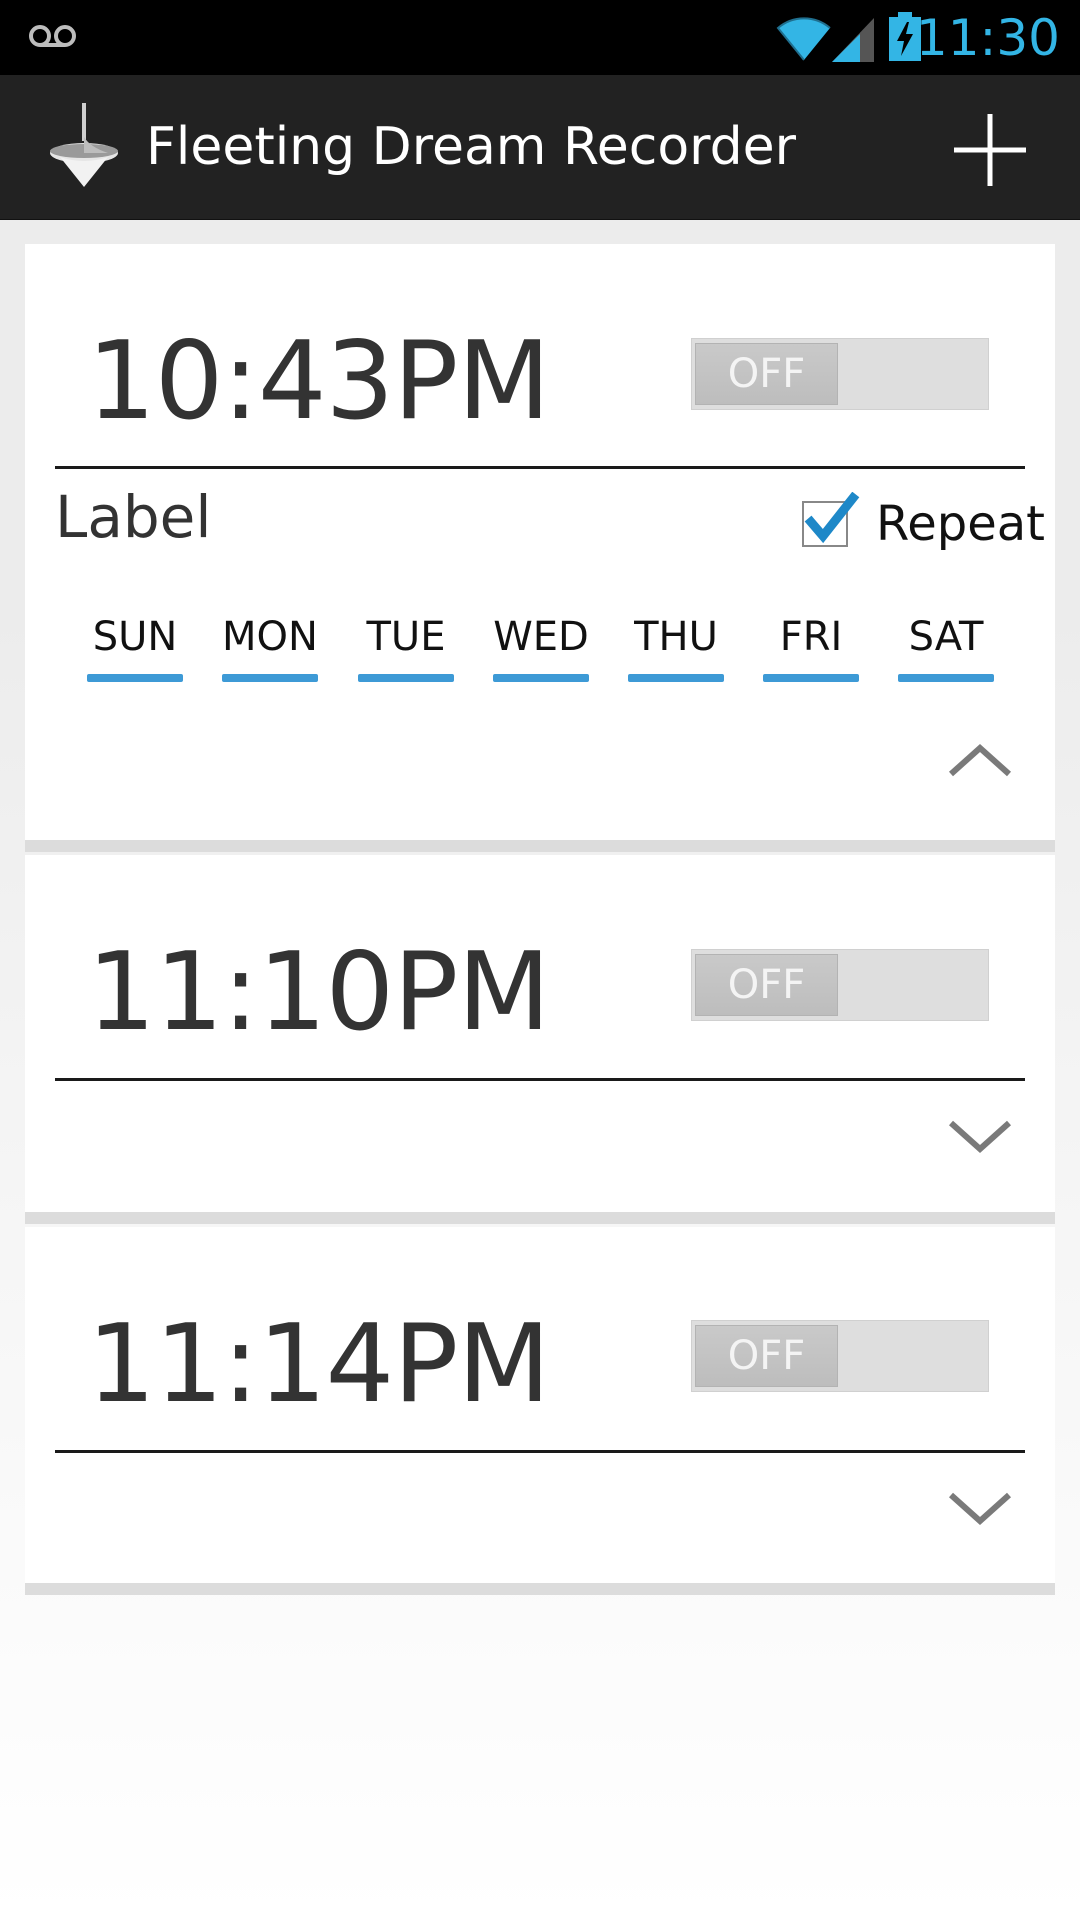 The height and width of the screenshot is (1920, 1080). What do you see at coordinates (84, 145) in the screenshot?
I see `spinning-top-icon` at bounding box center [84, 145].